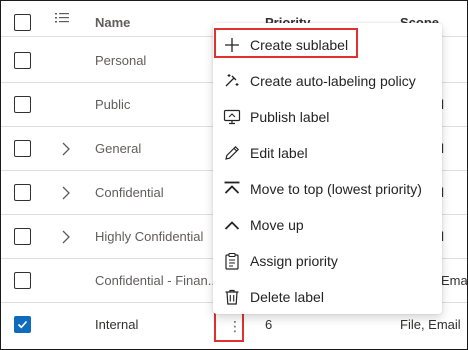  Describe the element at coordinates (277, 225) in the screenshot. I see `menu-item-label: Move up` at that location.